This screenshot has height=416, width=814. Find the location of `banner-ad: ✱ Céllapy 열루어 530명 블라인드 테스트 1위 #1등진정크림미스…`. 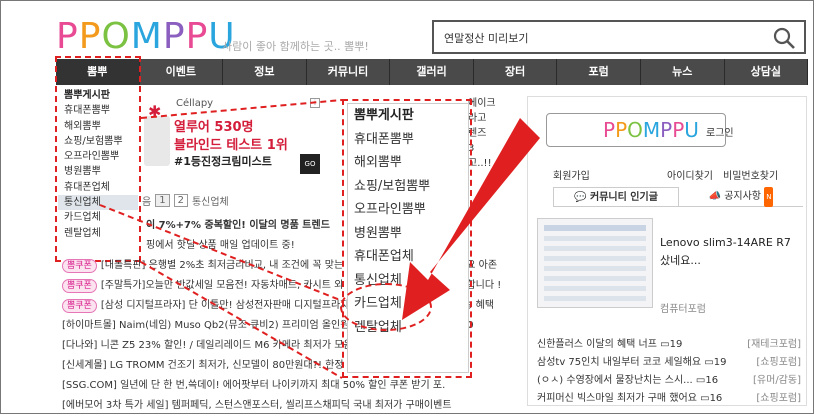

banner-ad: ✱ Céllapy 열루어 530명 블라인드 테스트 1위 #1등진정크림미스… is located at coordinates (232, 138).